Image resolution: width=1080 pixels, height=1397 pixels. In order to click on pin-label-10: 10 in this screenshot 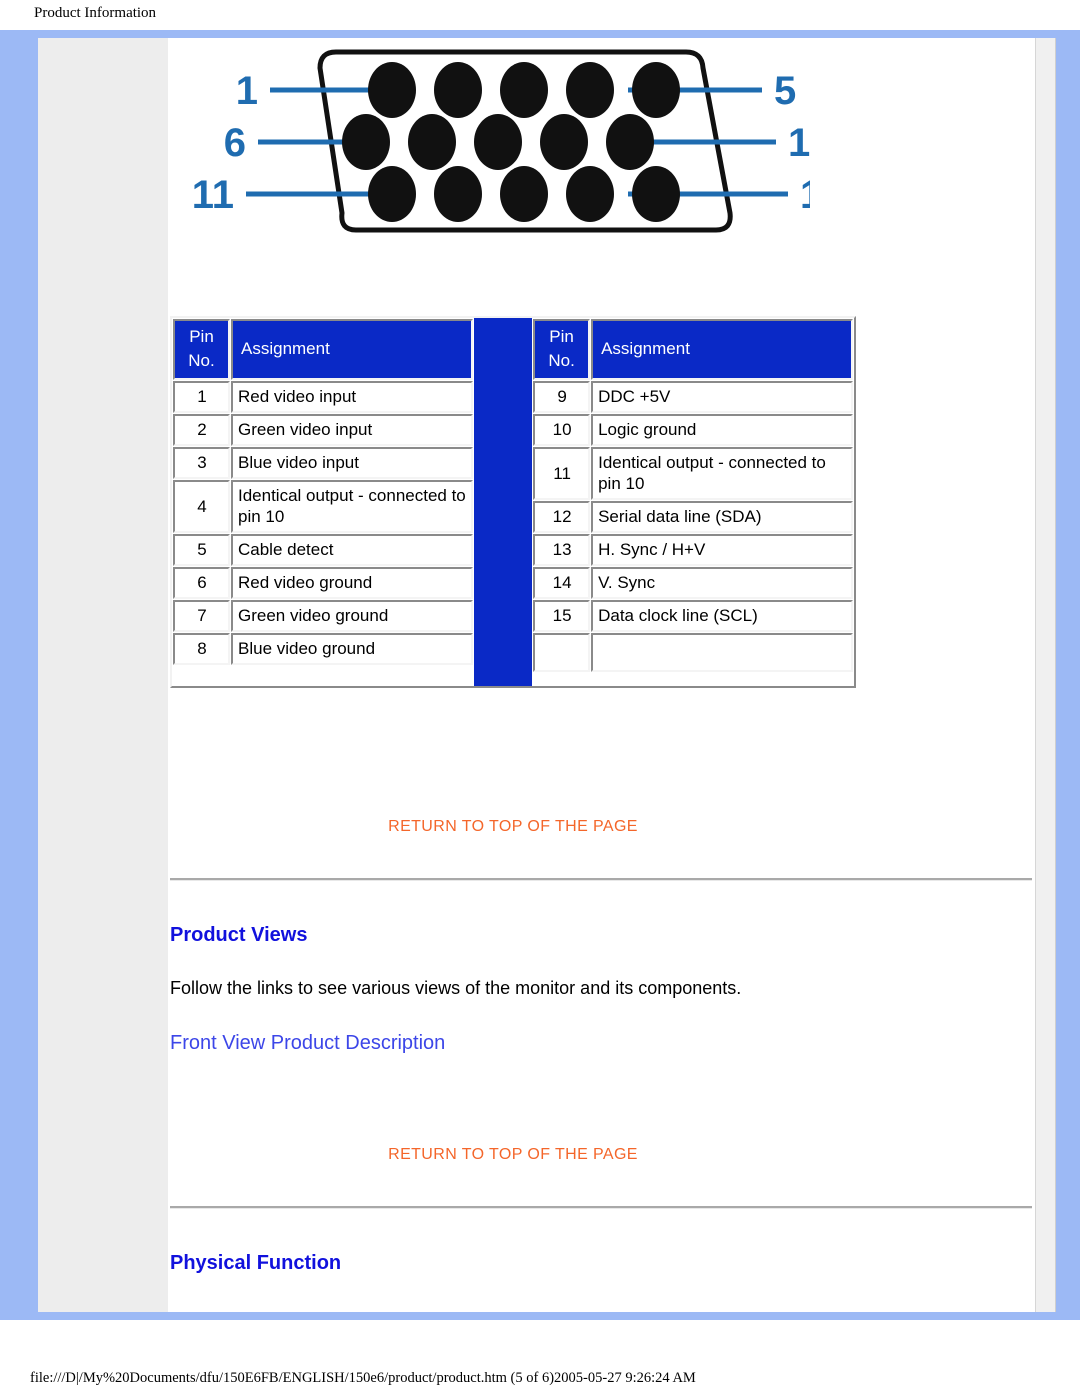, I will do `click(799, 143)`.